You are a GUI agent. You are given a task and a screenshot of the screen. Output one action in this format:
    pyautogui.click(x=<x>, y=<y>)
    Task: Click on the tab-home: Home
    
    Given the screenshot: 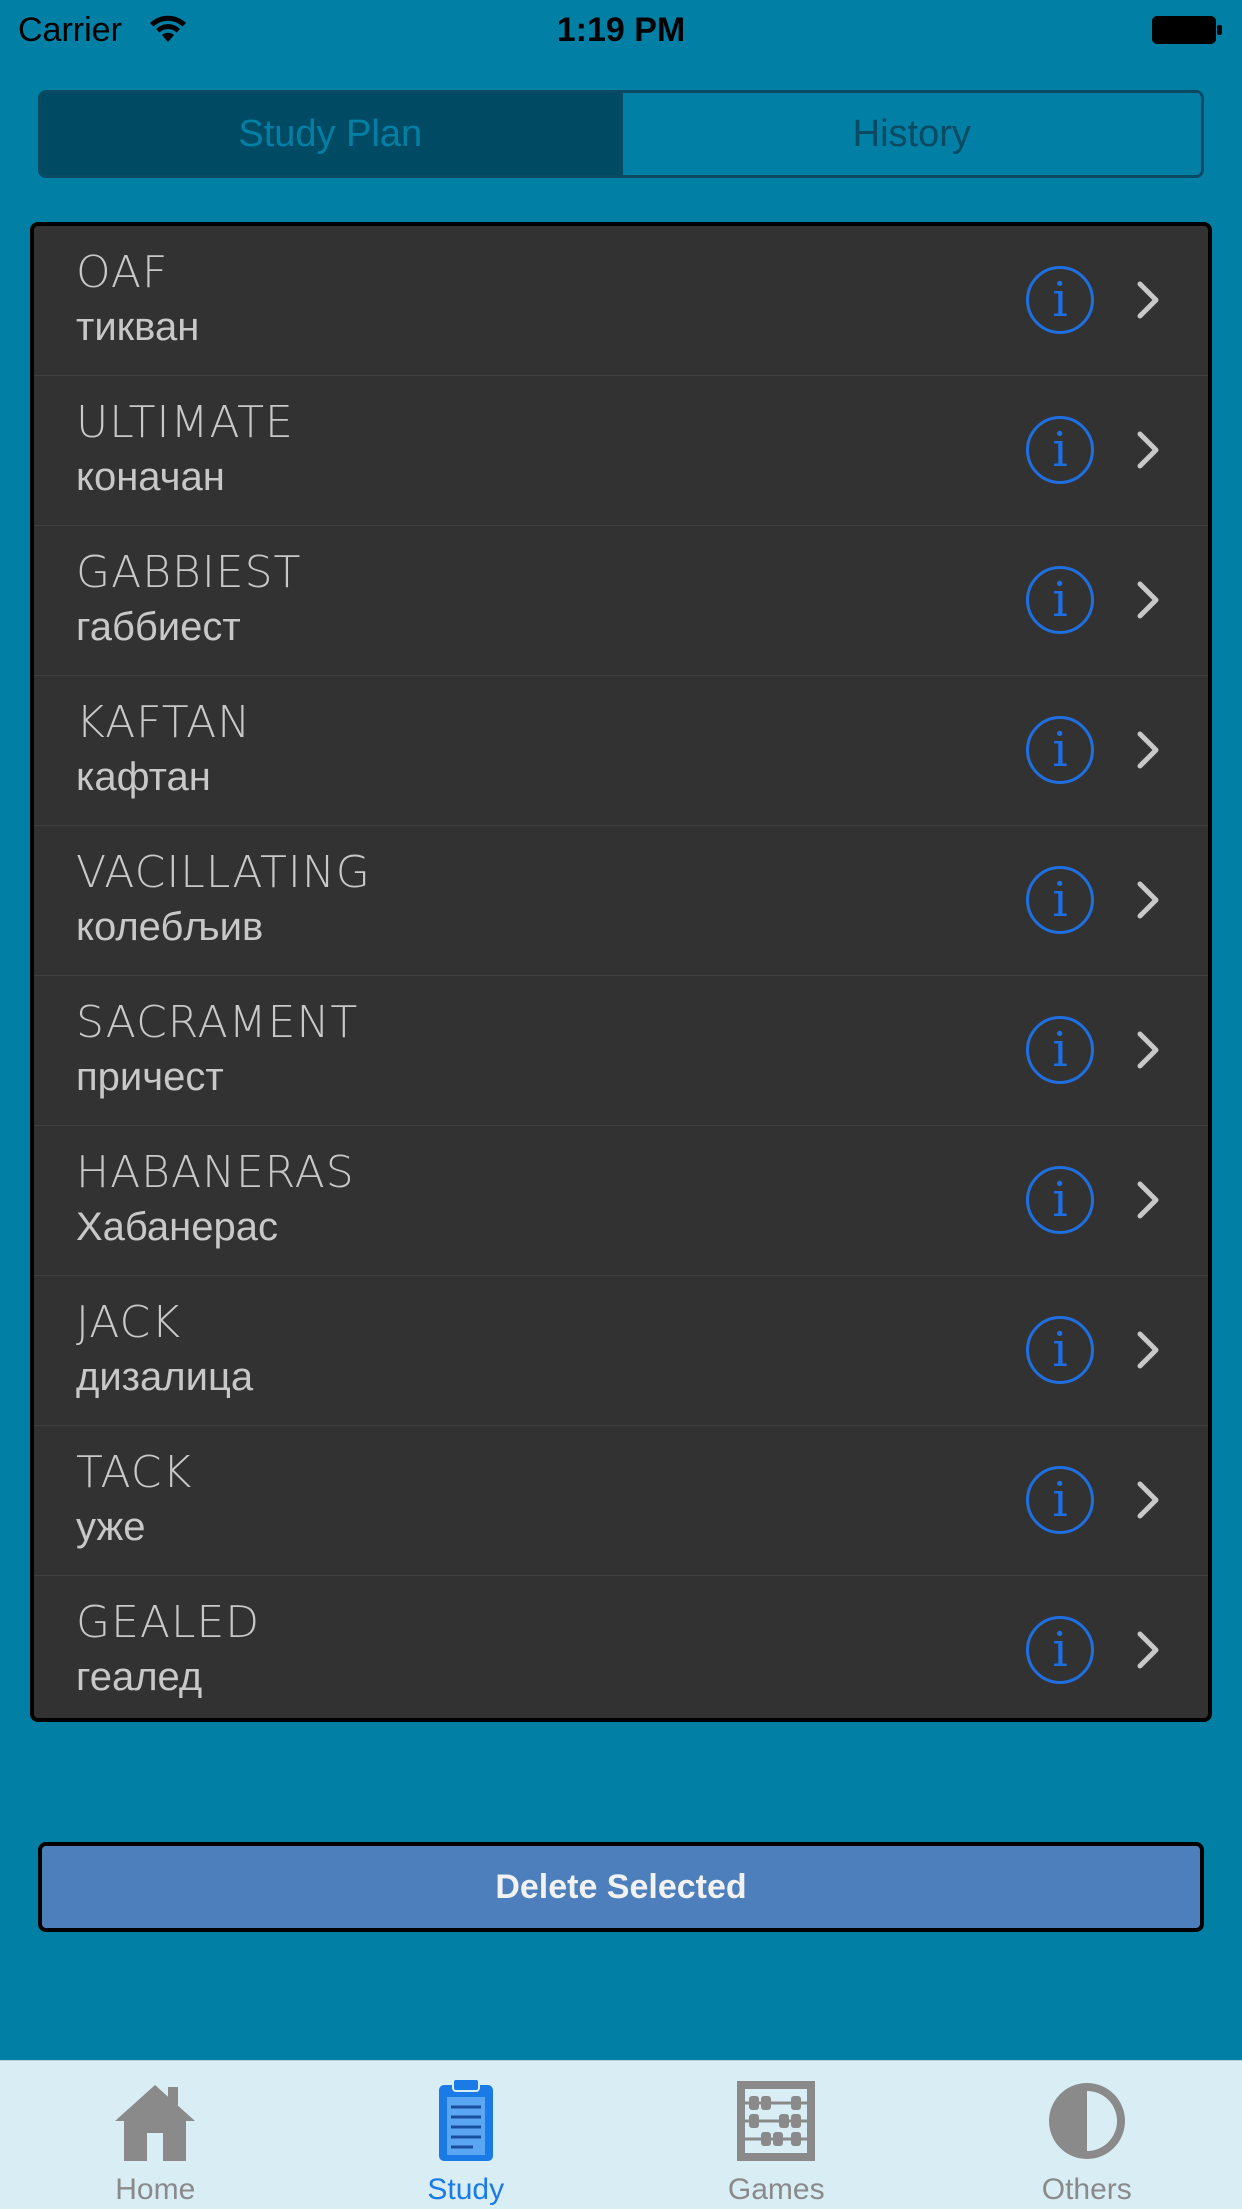 What is the action you would take?
    pyautogui.click(x=155, y=2135)
    